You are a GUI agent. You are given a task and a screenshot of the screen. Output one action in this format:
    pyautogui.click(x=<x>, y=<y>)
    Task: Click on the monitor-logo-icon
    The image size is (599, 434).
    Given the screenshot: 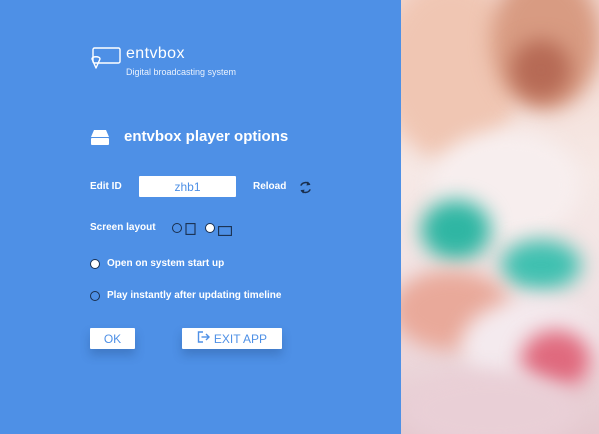 What is the action you would take?
    pyautogui.click(x=106, y=60)
    